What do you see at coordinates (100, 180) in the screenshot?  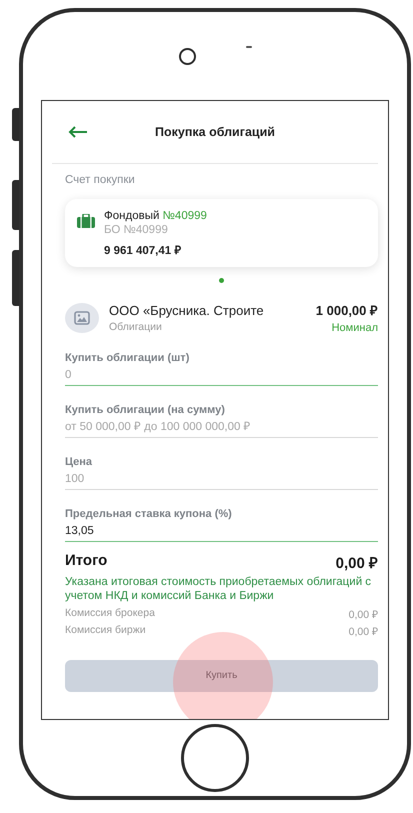 I see `section-label: Счет покупки` at bounding box center [100, 180].